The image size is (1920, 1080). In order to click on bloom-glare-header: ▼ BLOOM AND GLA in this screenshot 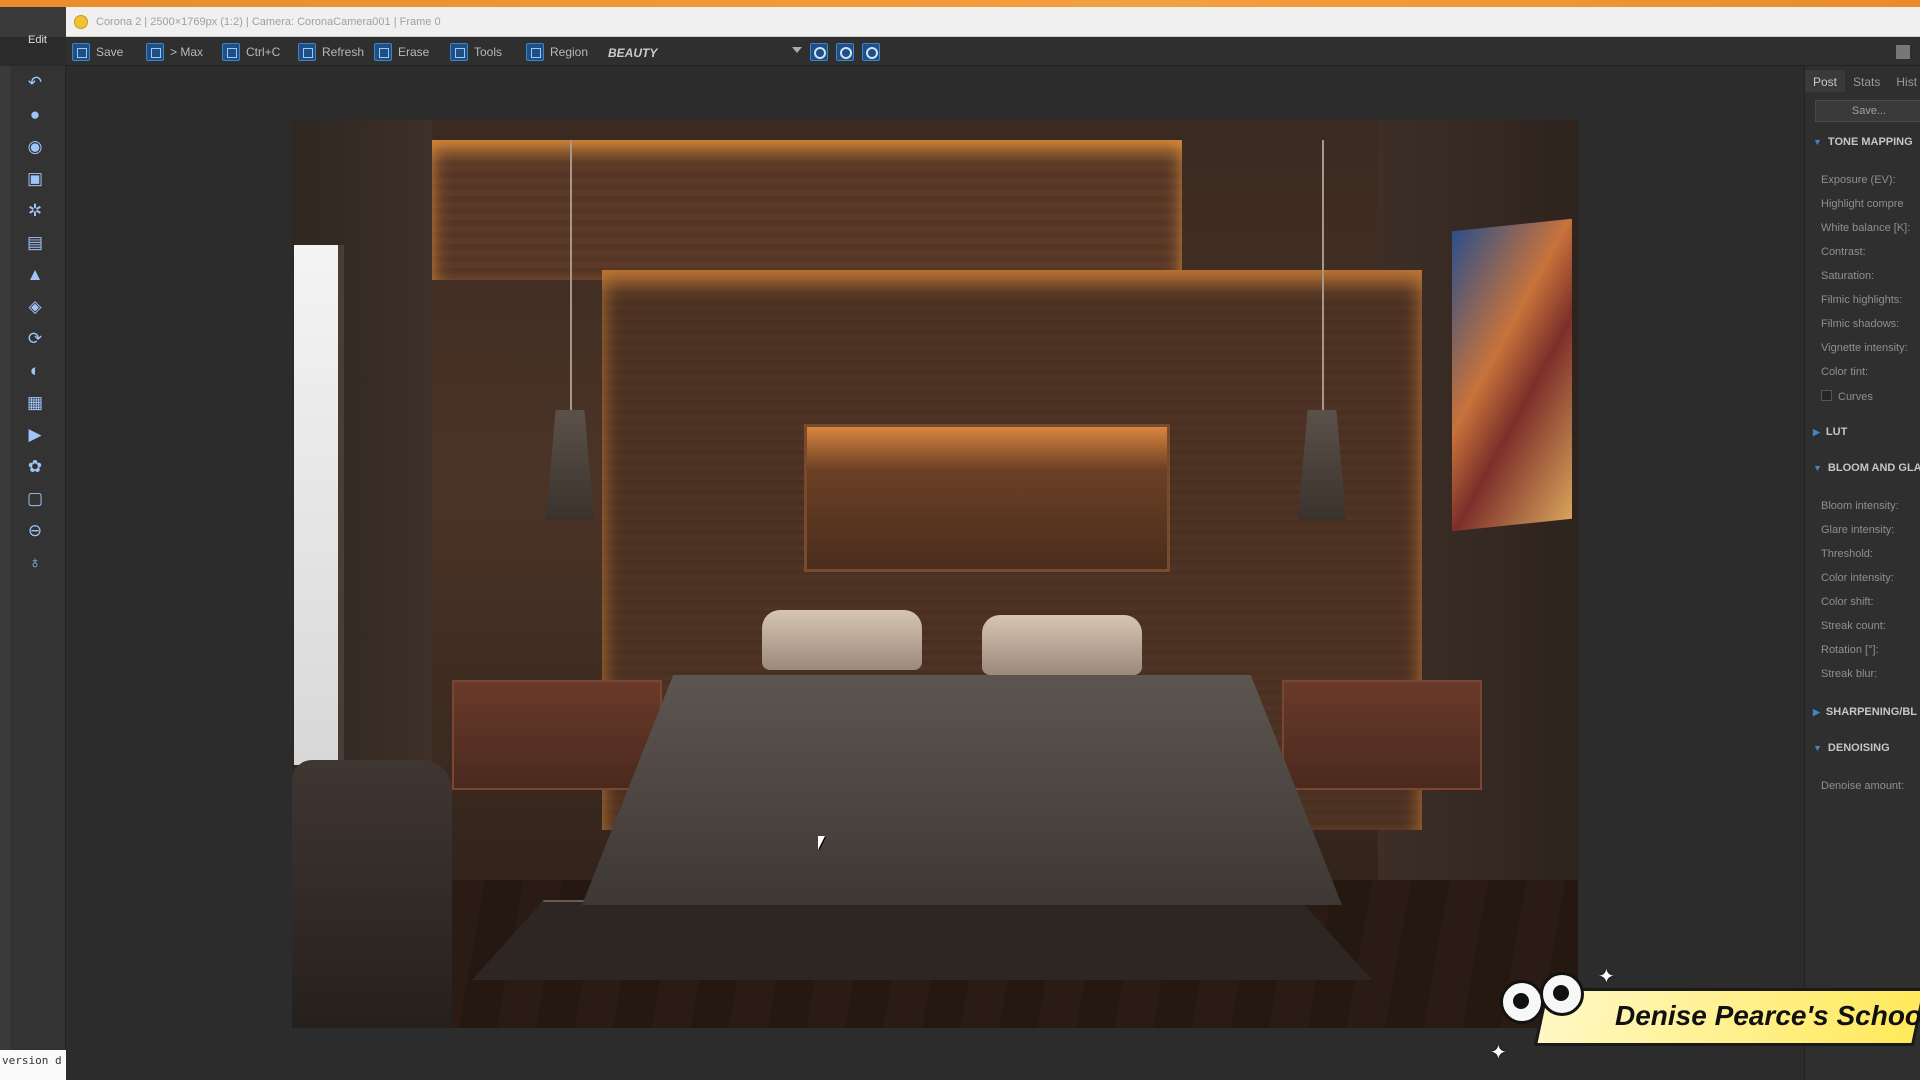, I will do `click(1866, 468)`.